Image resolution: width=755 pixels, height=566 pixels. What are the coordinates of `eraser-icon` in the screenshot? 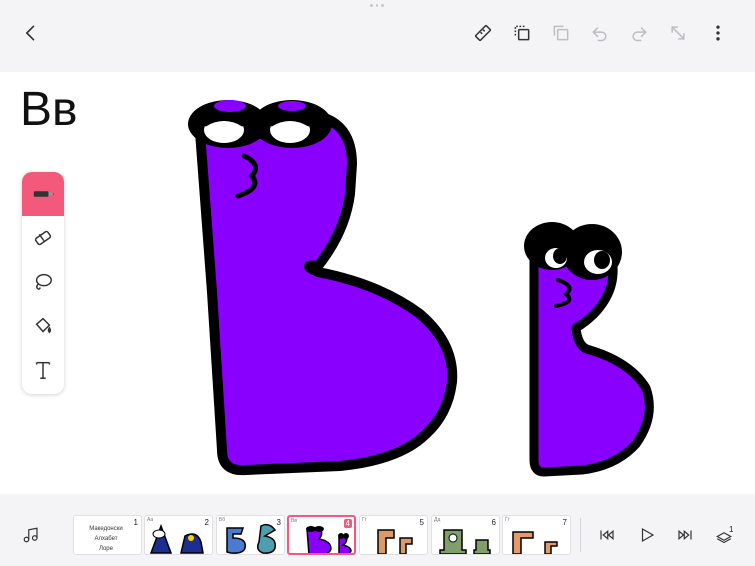 It's located at (43, 238).